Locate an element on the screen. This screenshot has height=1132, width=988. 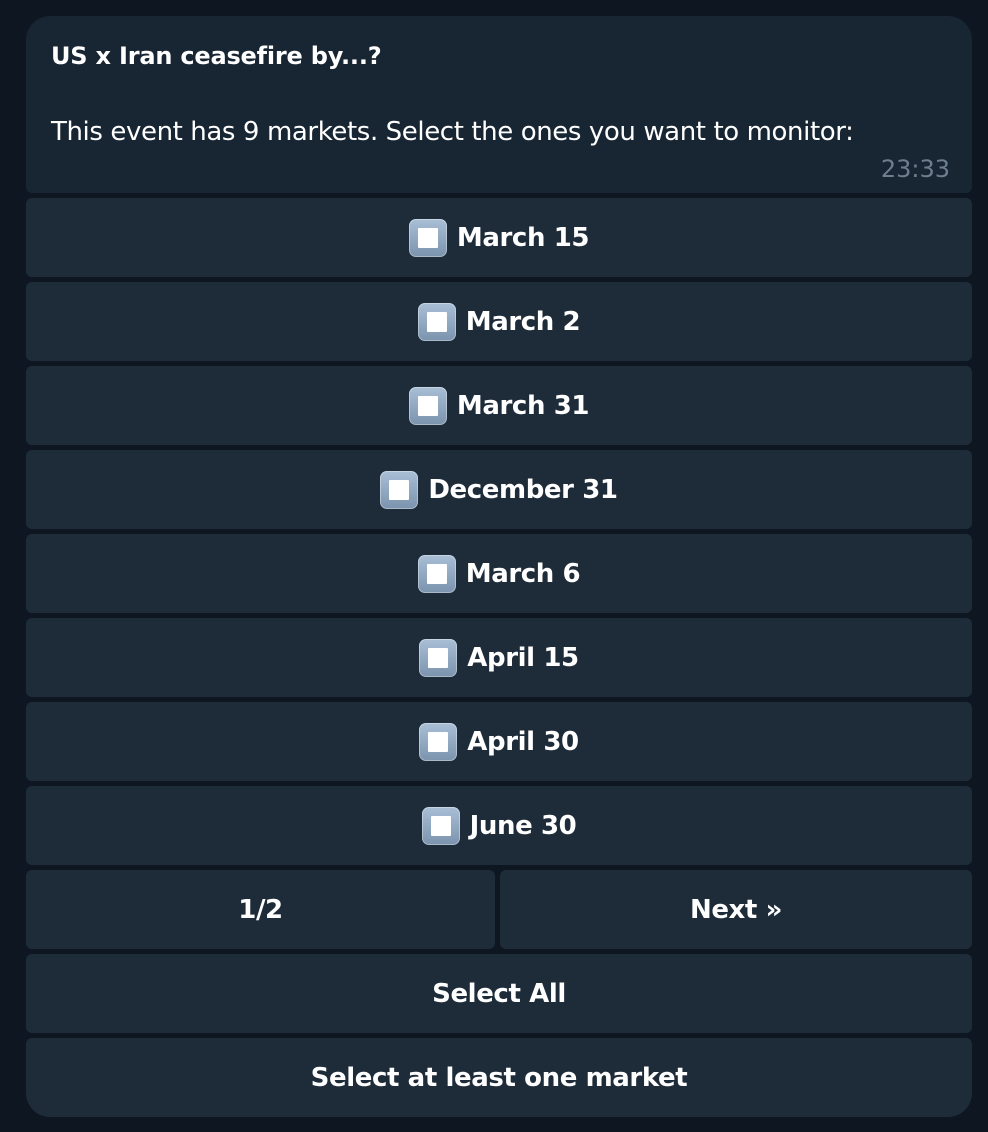
market-button-1: March 2 is located at coordinates (499, 321).